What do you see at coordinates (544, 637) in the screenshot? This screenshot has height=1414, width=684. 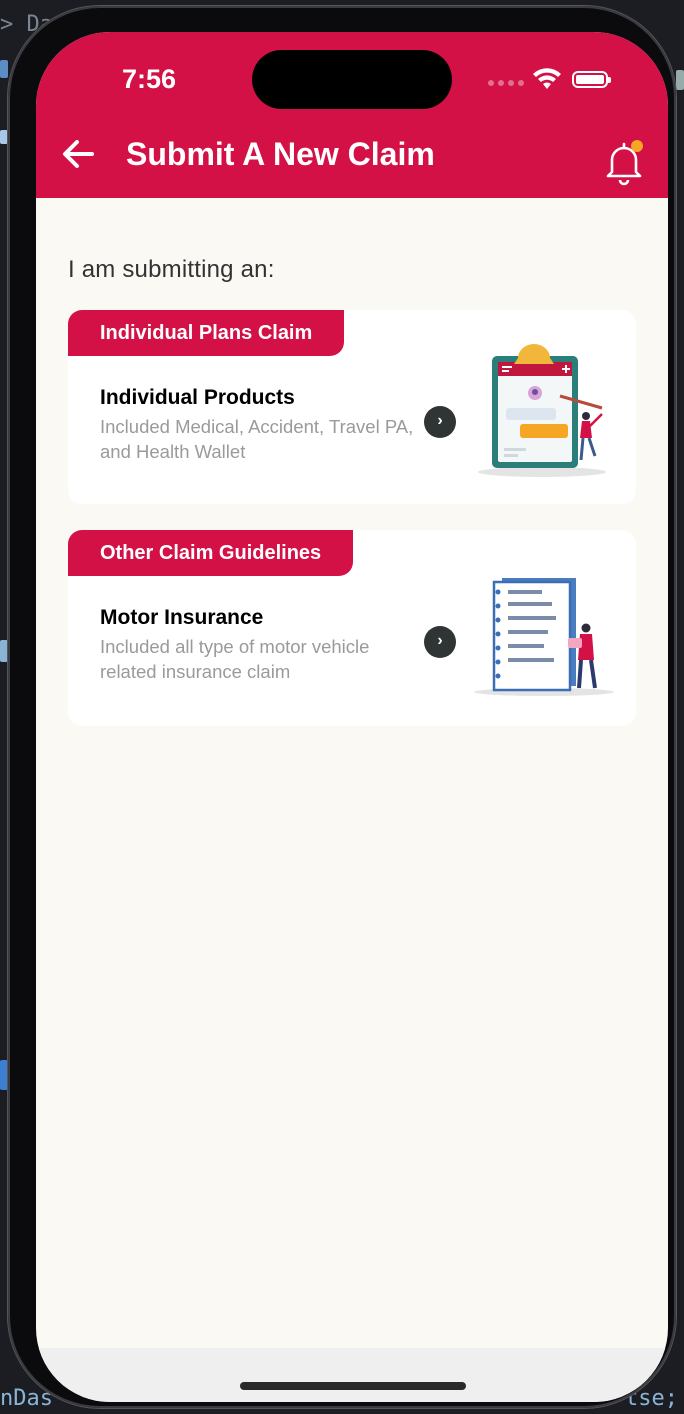 I see `document-illustration` at bounding box center [544, 637].